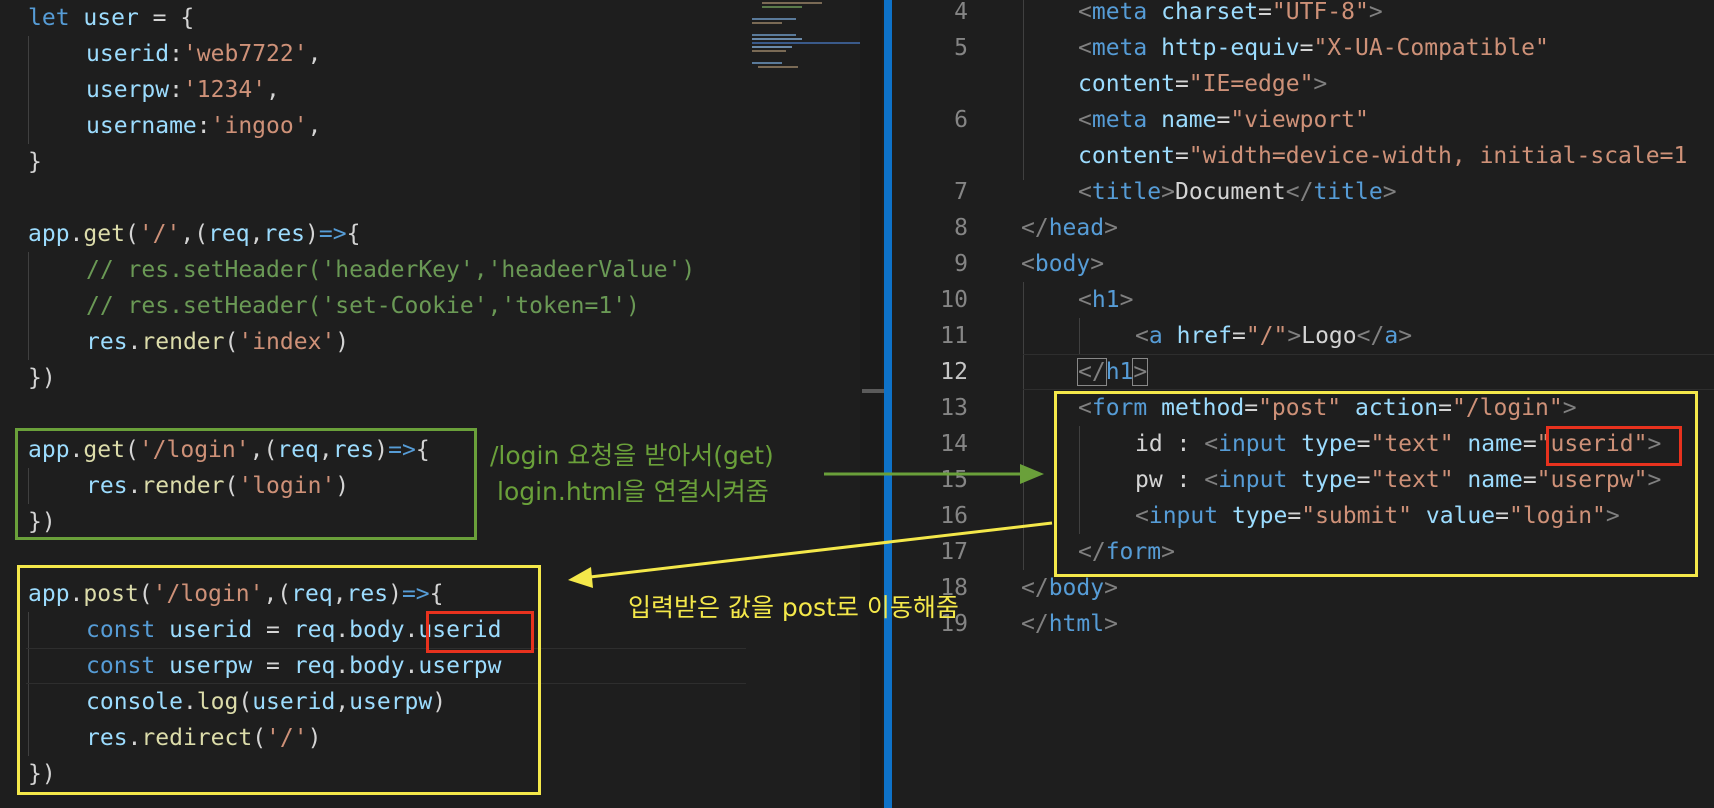 The width and height of the screenshot is (1714, 808). What do you see at coordinates (183, 90) in the screenshot?
I see `code-line: userpw:'1234',` at bounding box center [183, 90].